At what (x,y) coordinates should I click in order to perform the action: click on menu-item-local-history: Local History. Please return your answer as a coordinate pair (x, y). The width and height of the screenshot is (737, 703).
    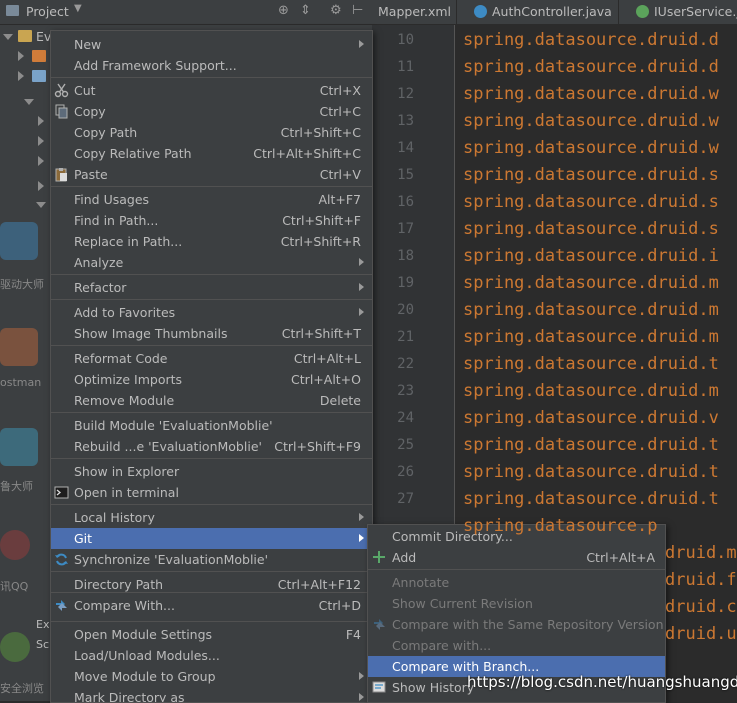
    Looking at the image, I should click on (211, 517).